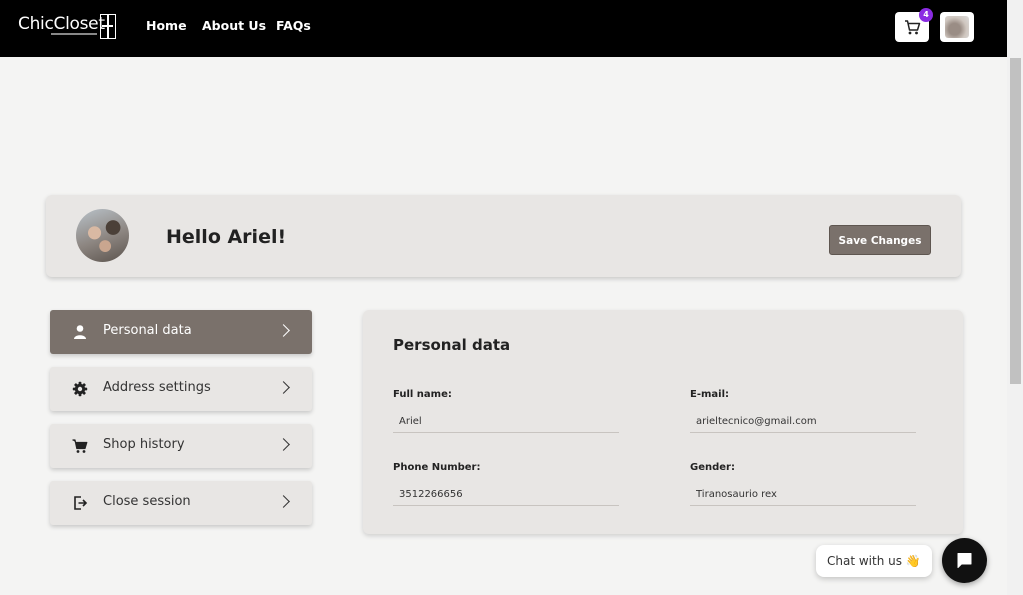 Image resolution: width=1023 pixels, height=595 pixels. Describe the element at coordinates (437, 467) in the screenshot. I see `phone-number-label: Phone Number:` at that location.